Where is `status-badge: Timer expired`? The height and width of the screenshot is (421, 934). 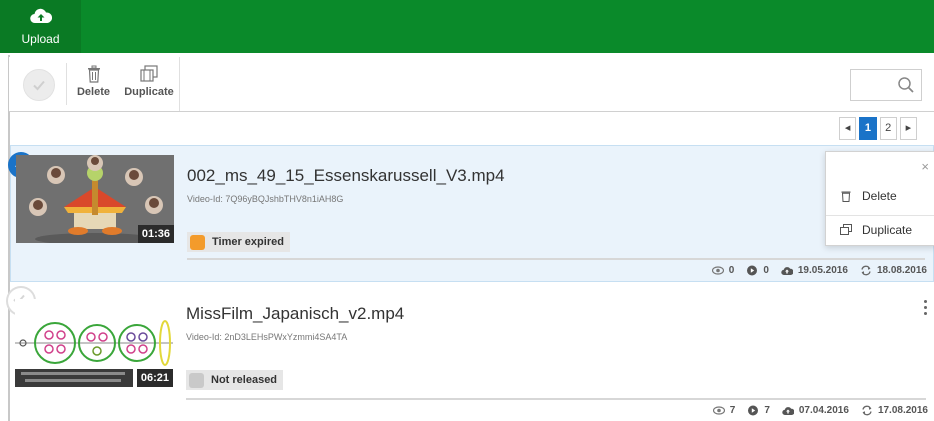
status-badge: Timer expired is located at coordinates (238, 242).